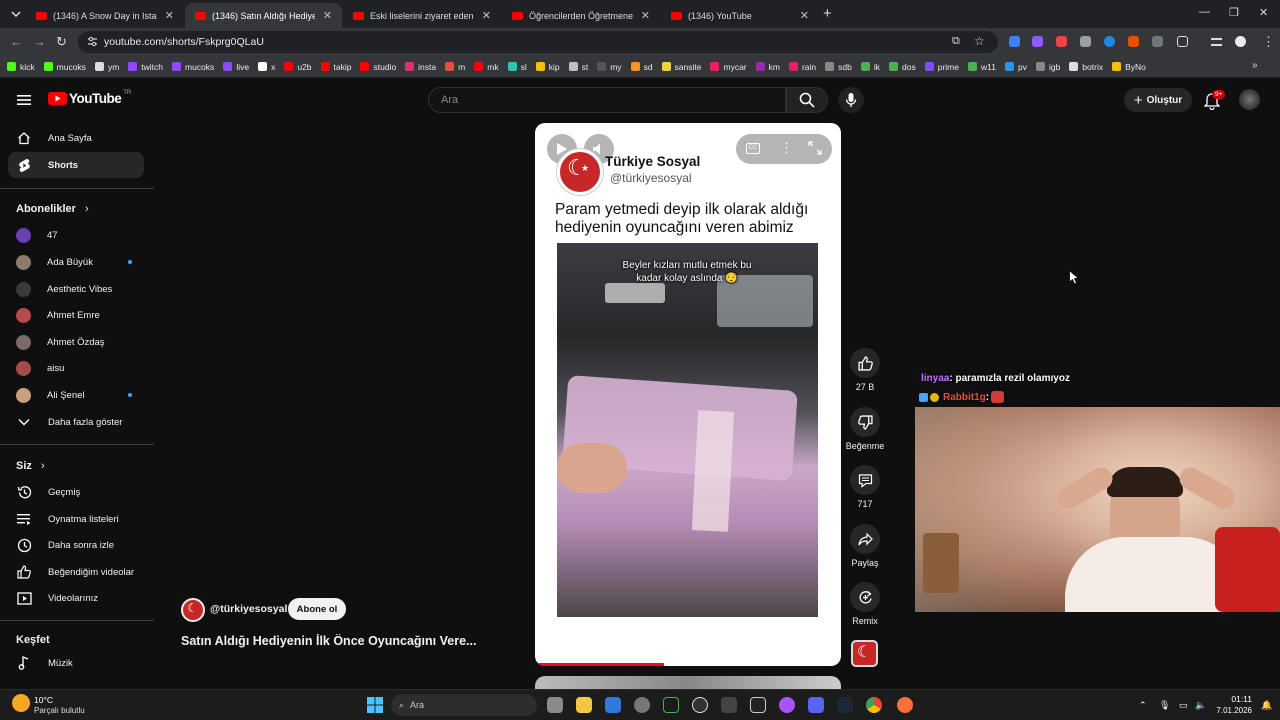 The height and width of the screenshot is (720, 1280). Describe the element at coordinates (874, 705) in the screenshot. I see `chrome-icon` at that location.